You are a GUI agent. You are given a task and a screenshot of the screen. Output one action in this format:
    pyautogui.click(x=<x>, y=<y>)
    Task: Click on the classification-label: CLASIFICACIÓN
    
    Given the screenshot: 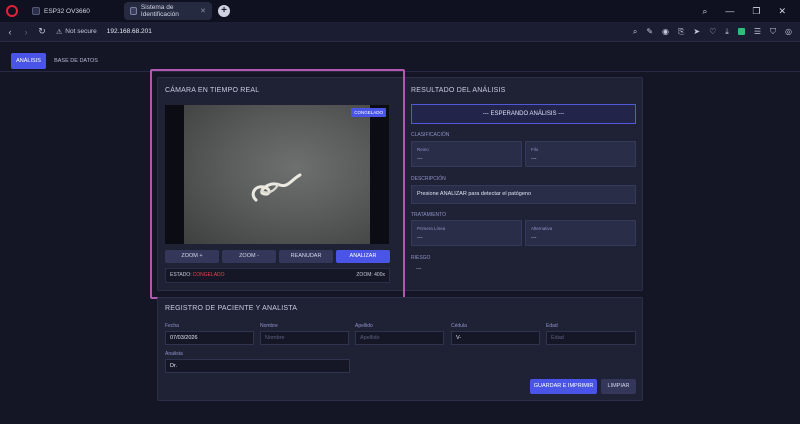 What is the action you would take?
    pyautogui.click(x=430, y=135)
    